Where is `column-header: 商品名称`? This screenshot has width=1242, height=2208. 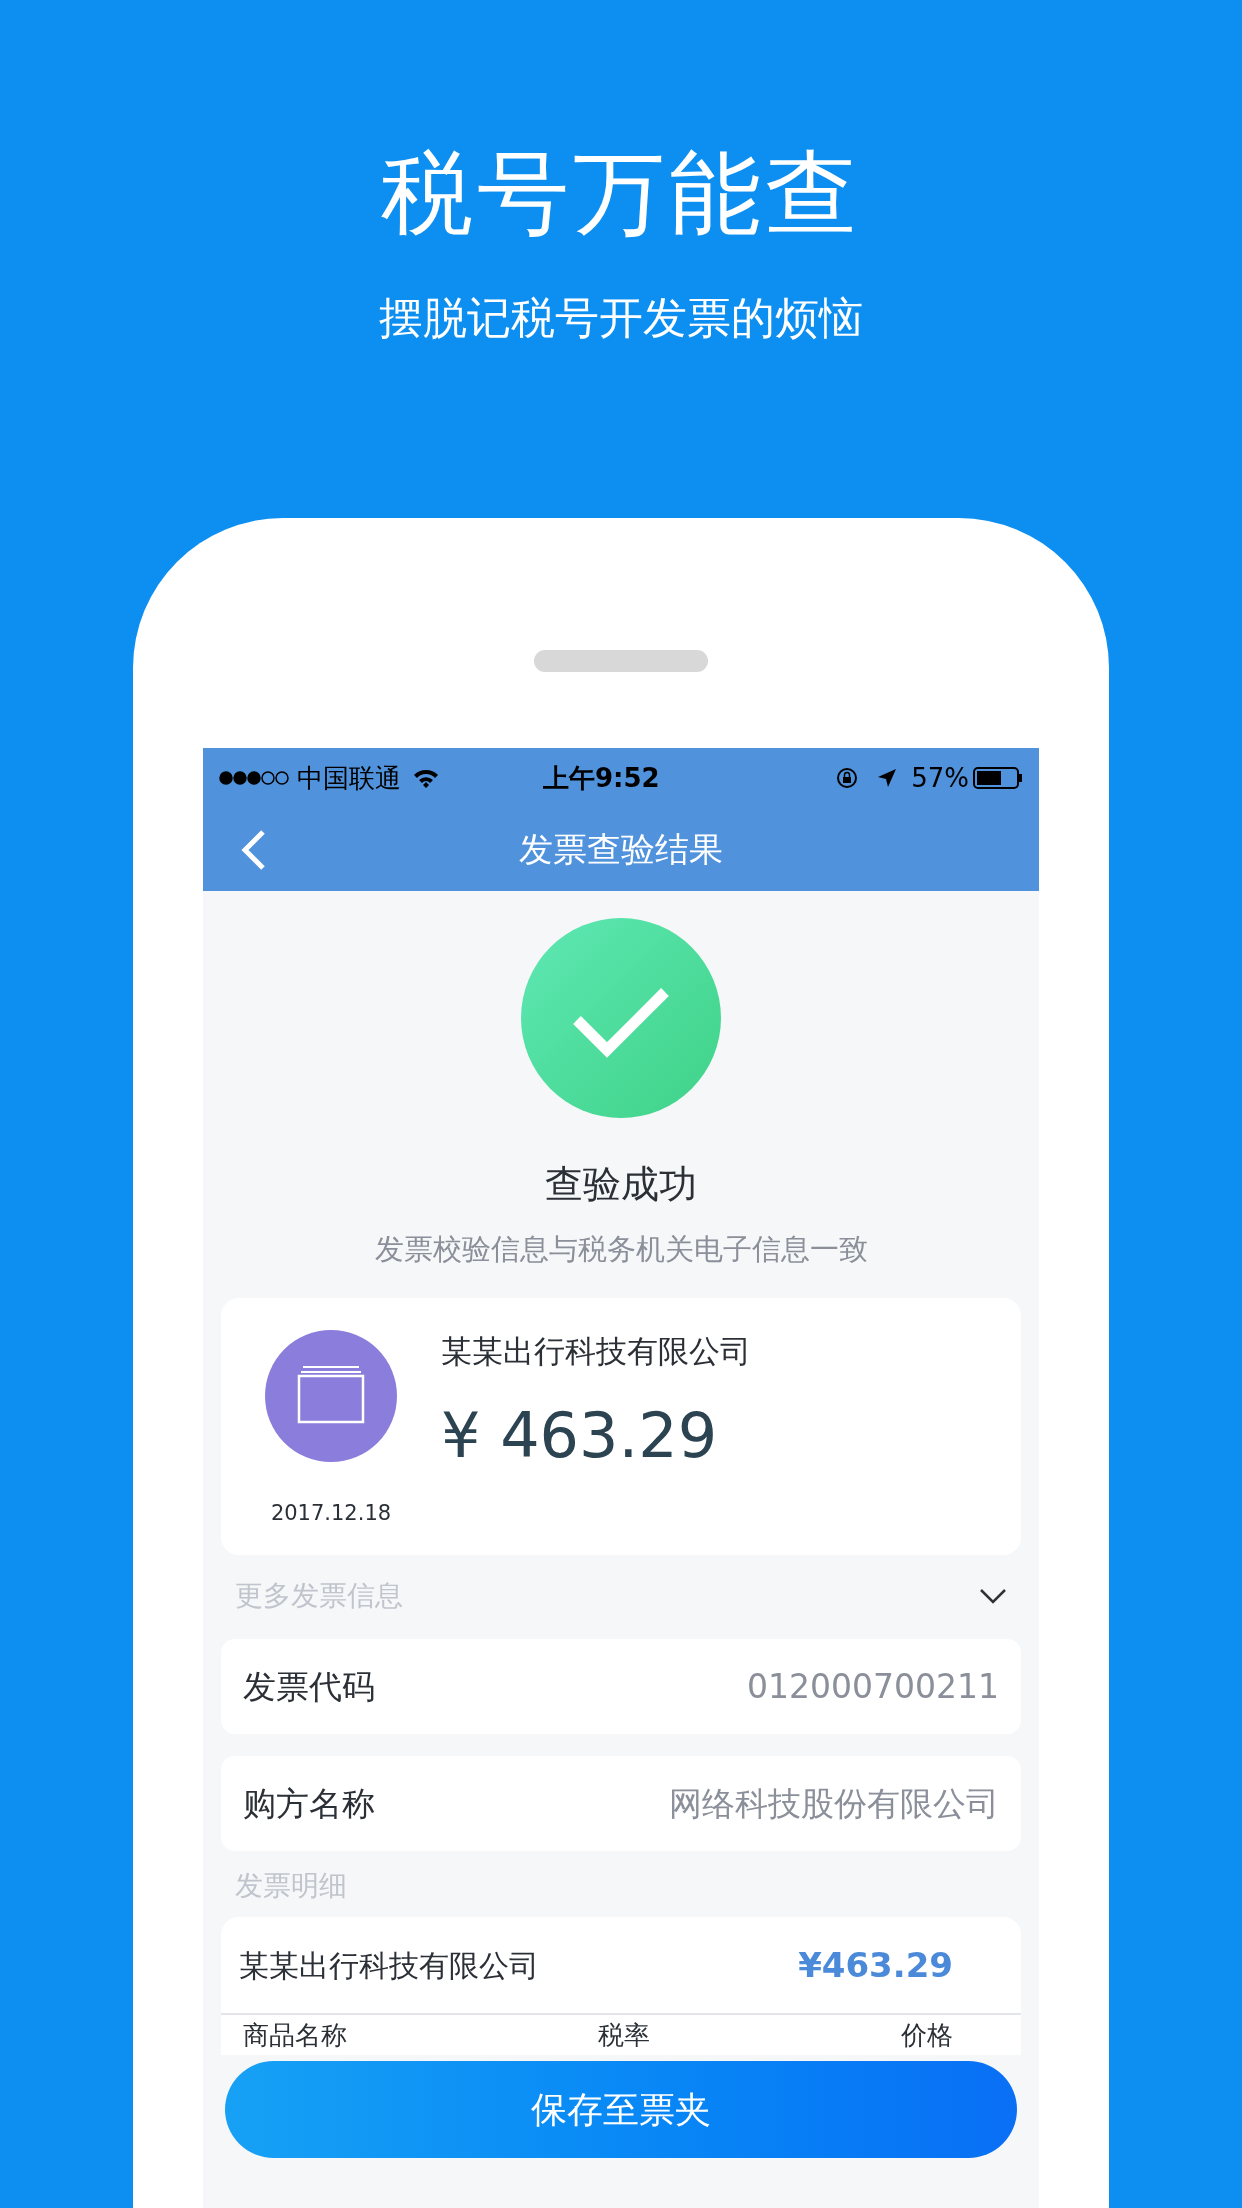 column-header: 商品名称 is located at coordinates (295, 2035).